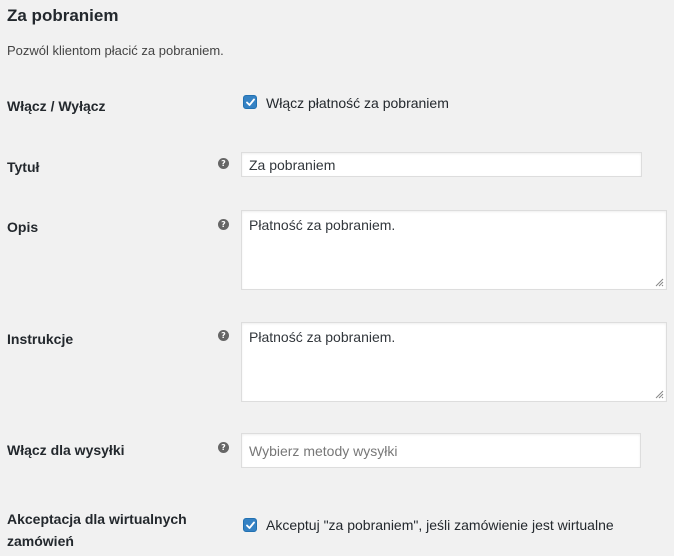  I want to click on description-text: Płatność za pobraniem., so click(322, 225).